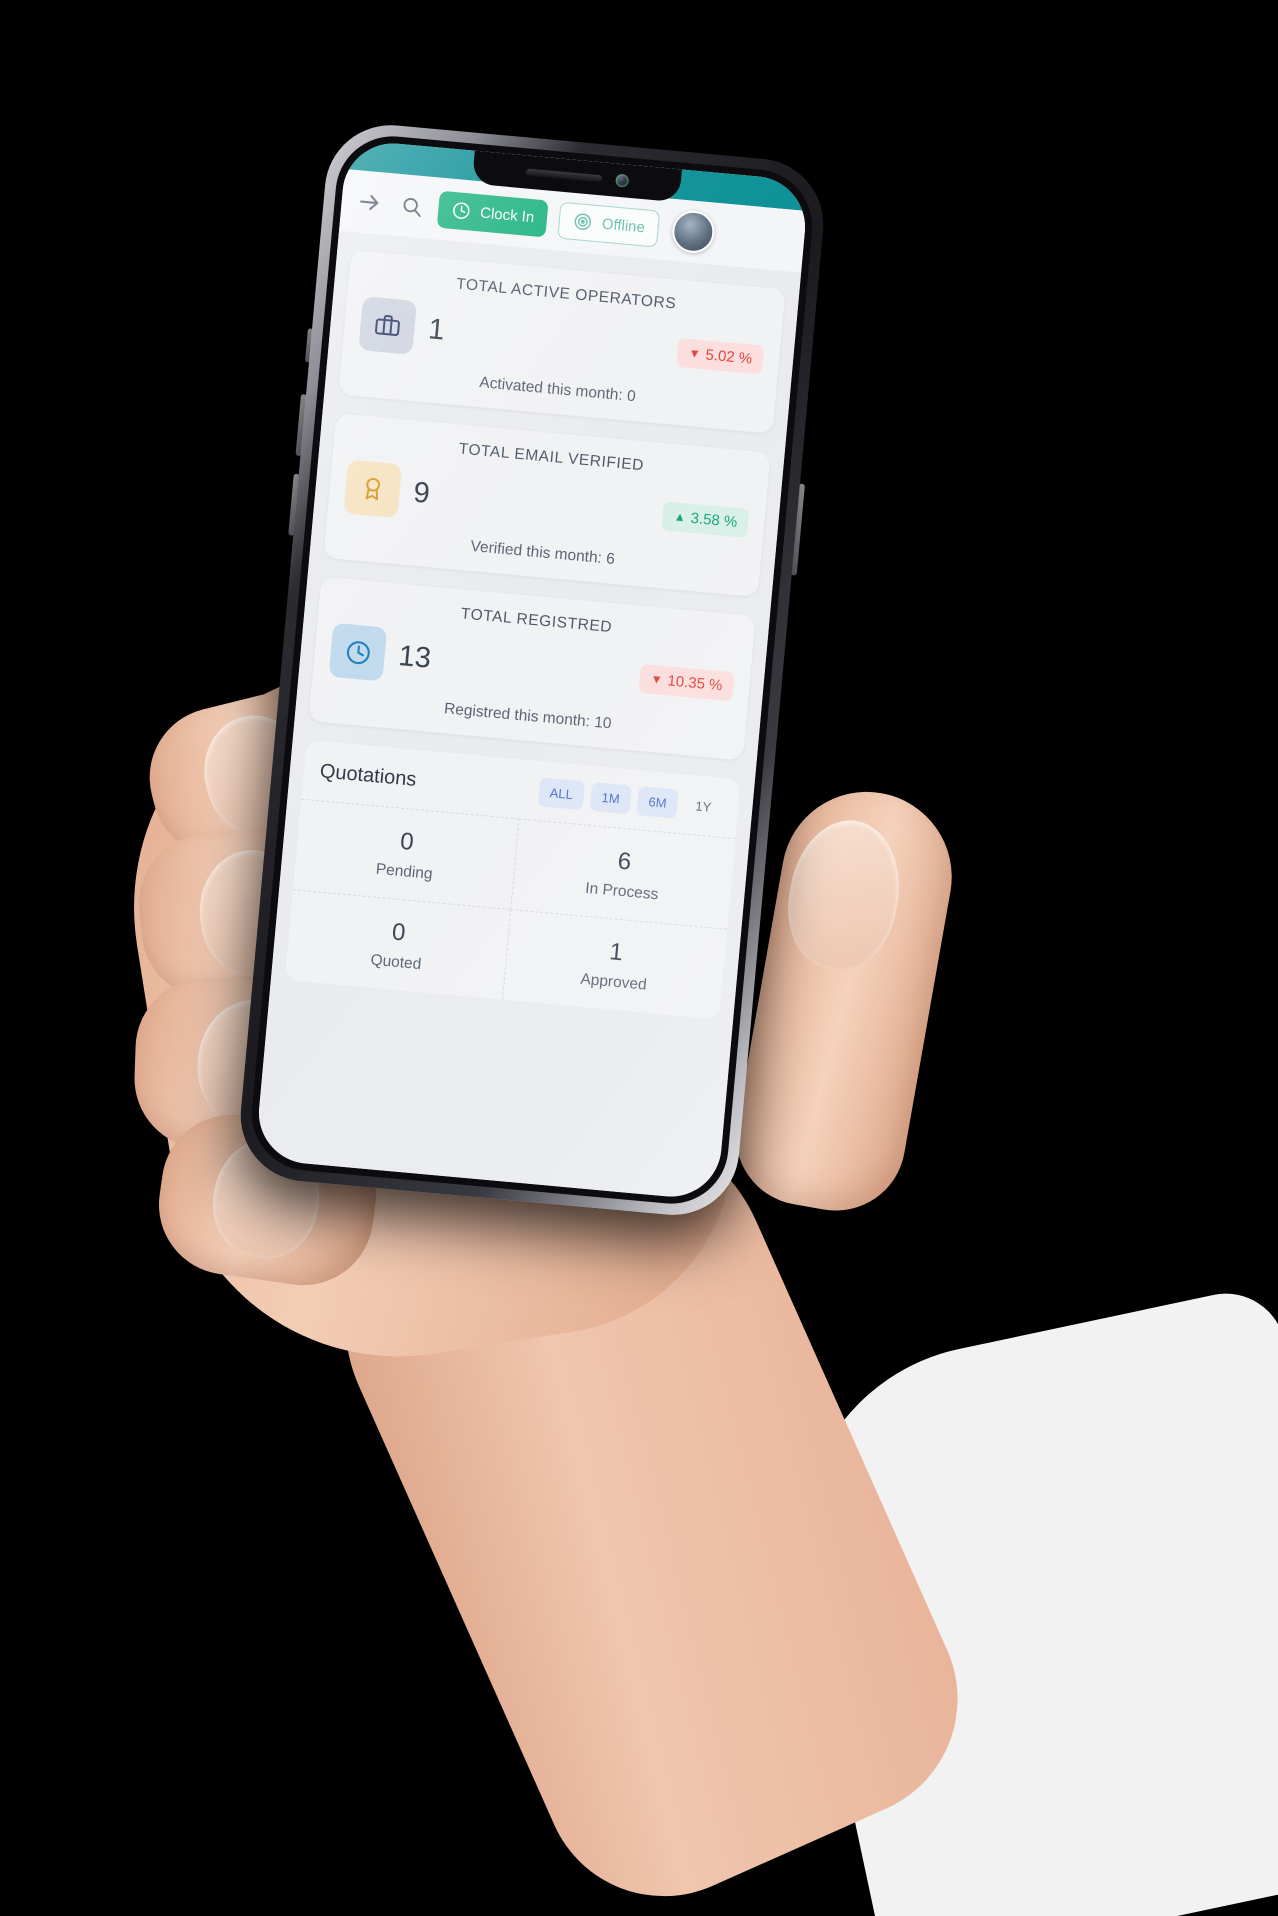 This screenshot has height=1916, width=1278. What do you see at coordinates (623, 225) in the screenshot?
I see `offline-label: Offline` at bounding box center [623, 225].